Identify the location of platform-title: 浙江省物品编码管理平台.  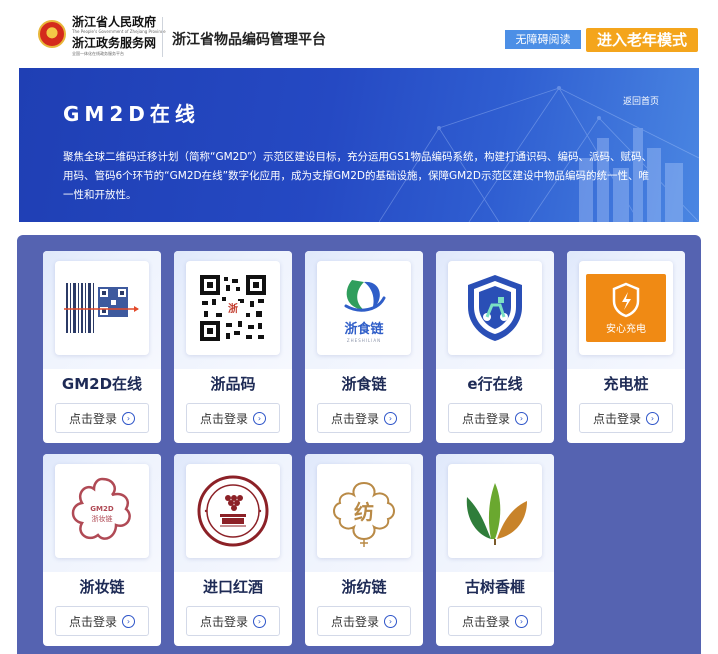
(249, 40).